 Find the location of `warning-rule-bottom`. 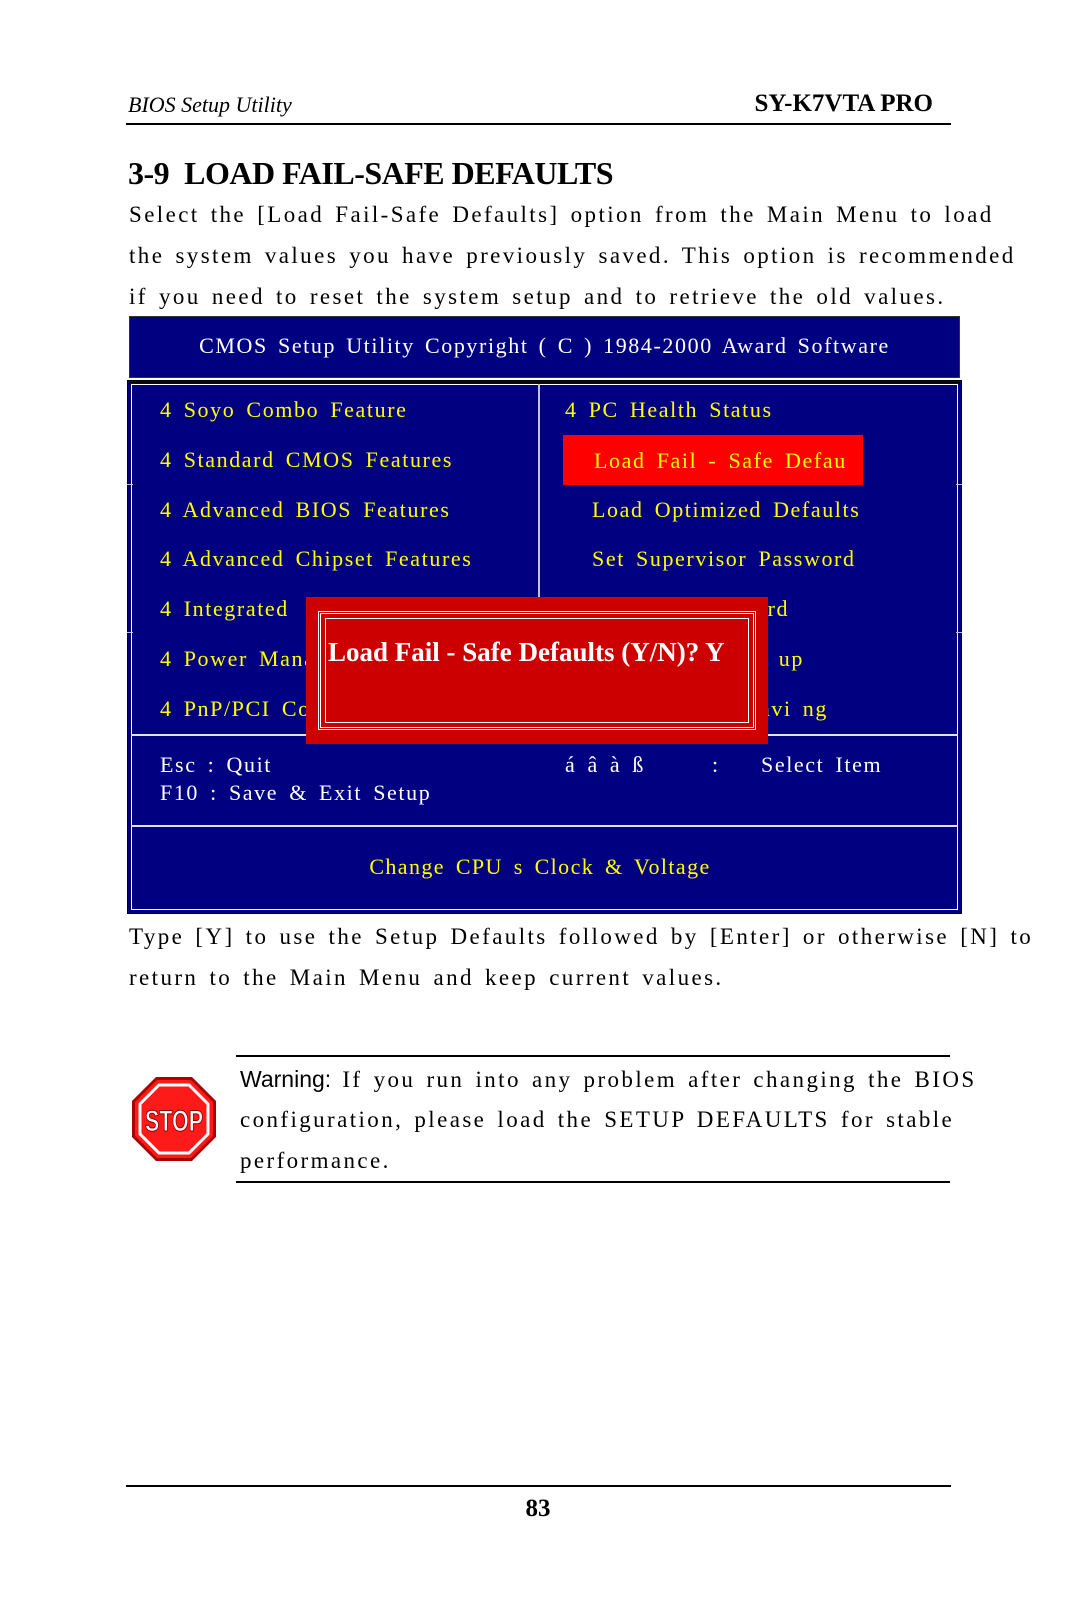

warning-rule-bottom is located at coordinates (593, 1182).